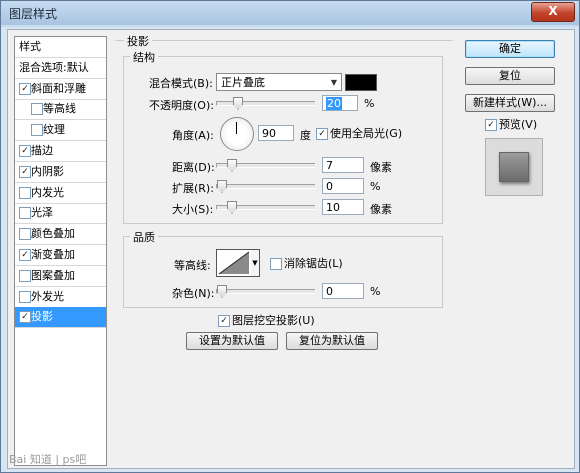 The height and width of the screenshot is (473, 580). What do you see at coordinates (366, 133) in the screenshot?
I see `global-light-label: 使用全局光(G)` at bounding box center [366, 133].